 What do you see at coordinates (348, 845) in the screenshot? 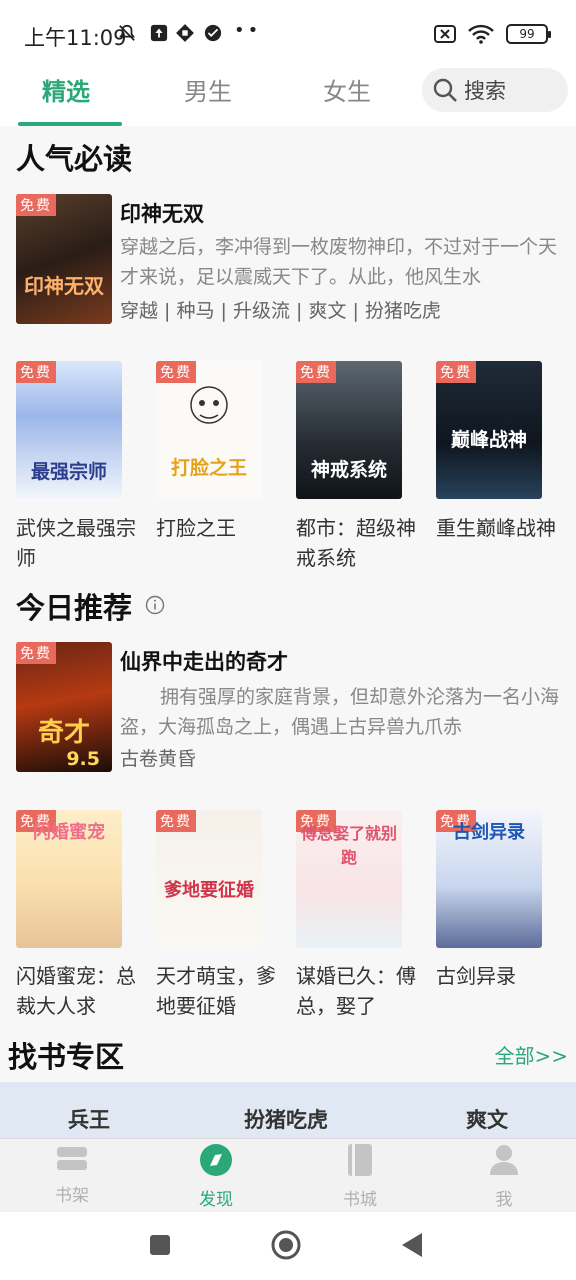
I see `cover-title-art: 傅总娶了就别跑` at bounding box center [348, 845].